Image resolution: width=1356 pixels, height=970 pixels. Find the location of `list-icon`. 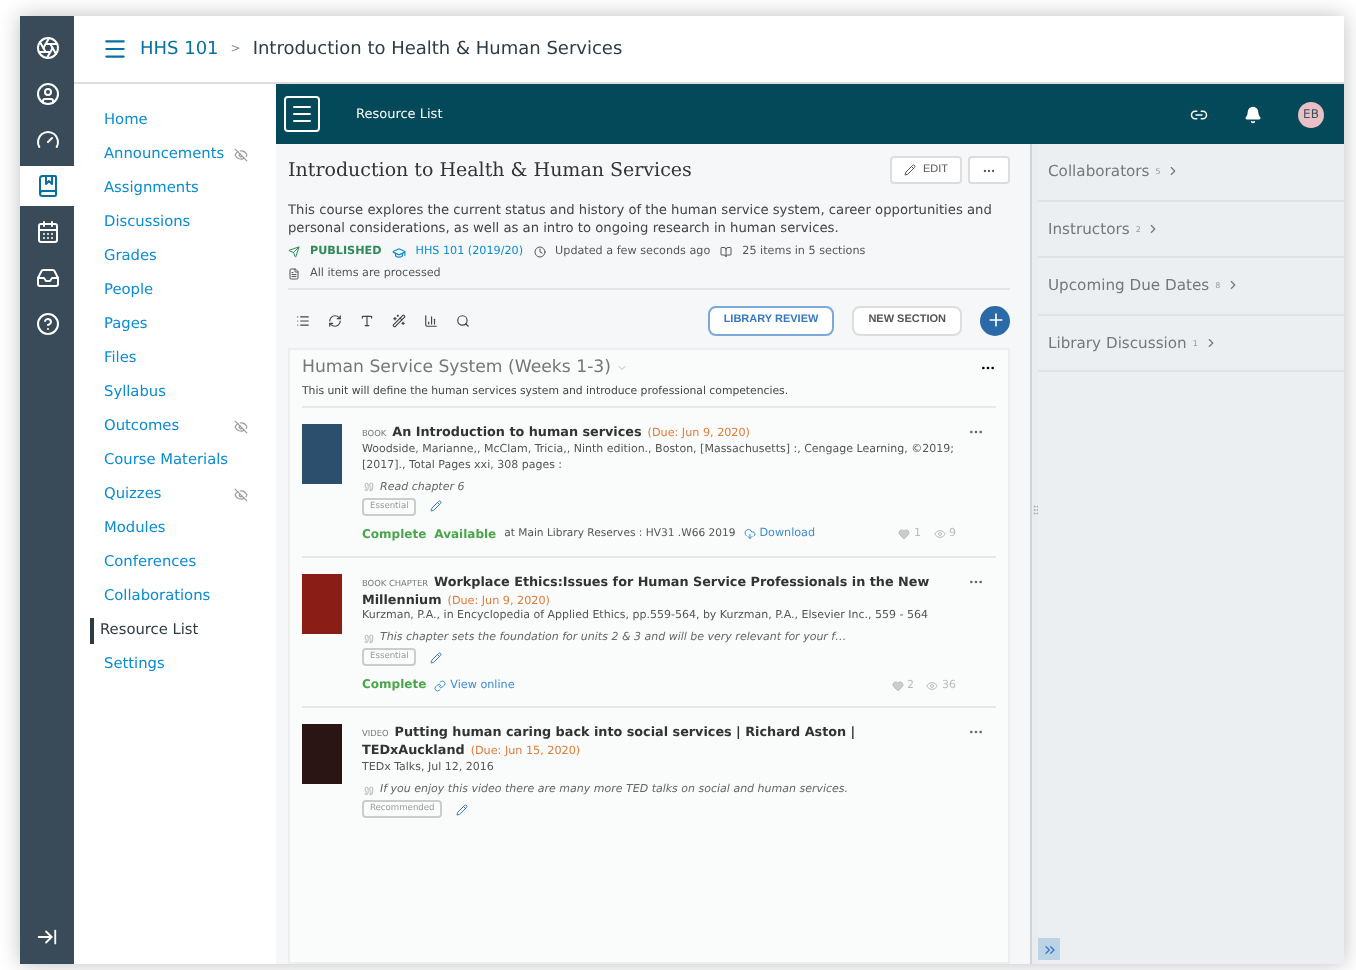

list-icon is located at coordinates (303, 320).